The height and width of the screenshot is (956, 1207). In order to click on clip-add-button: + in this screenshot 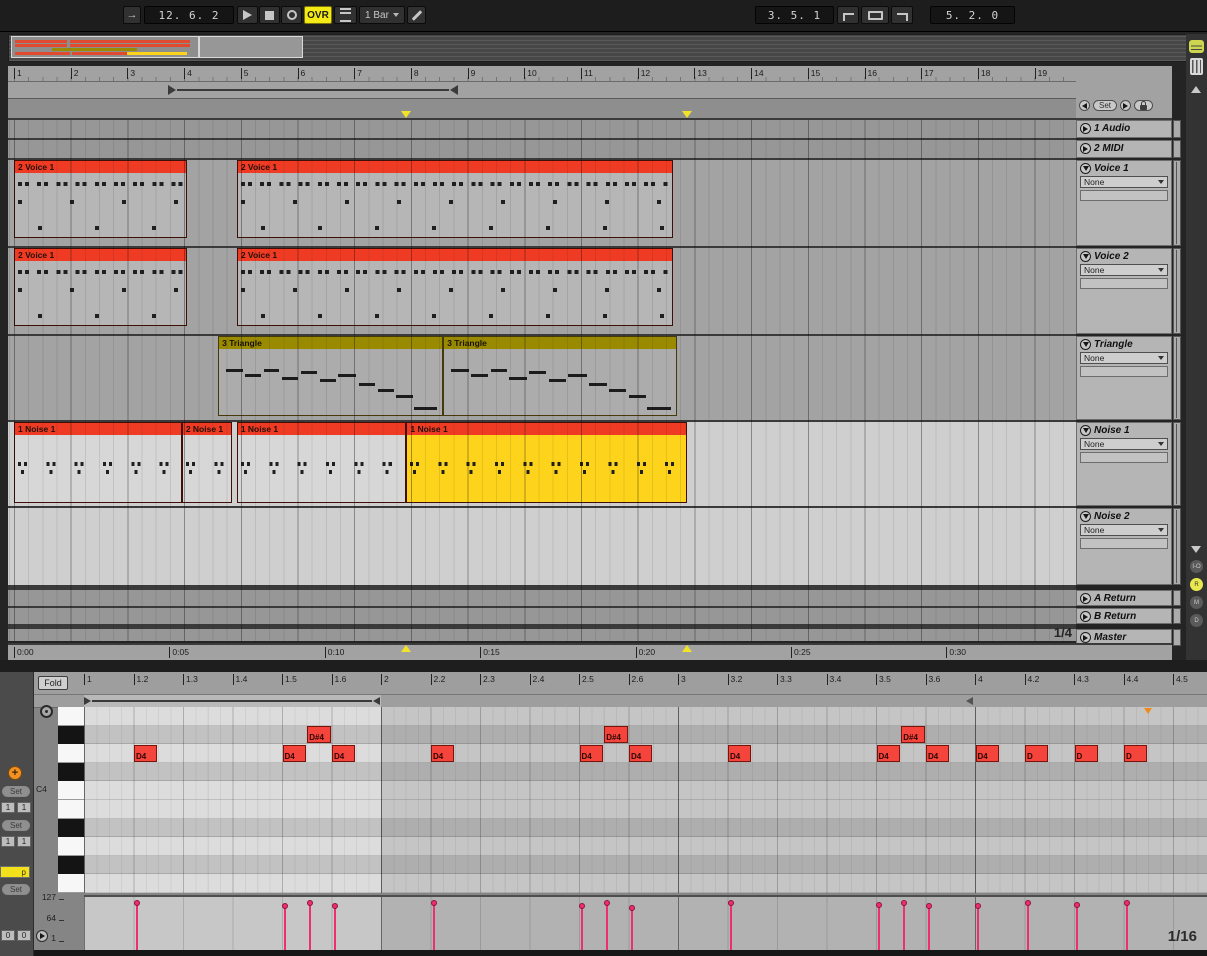, I will do `click(15, 773)`.